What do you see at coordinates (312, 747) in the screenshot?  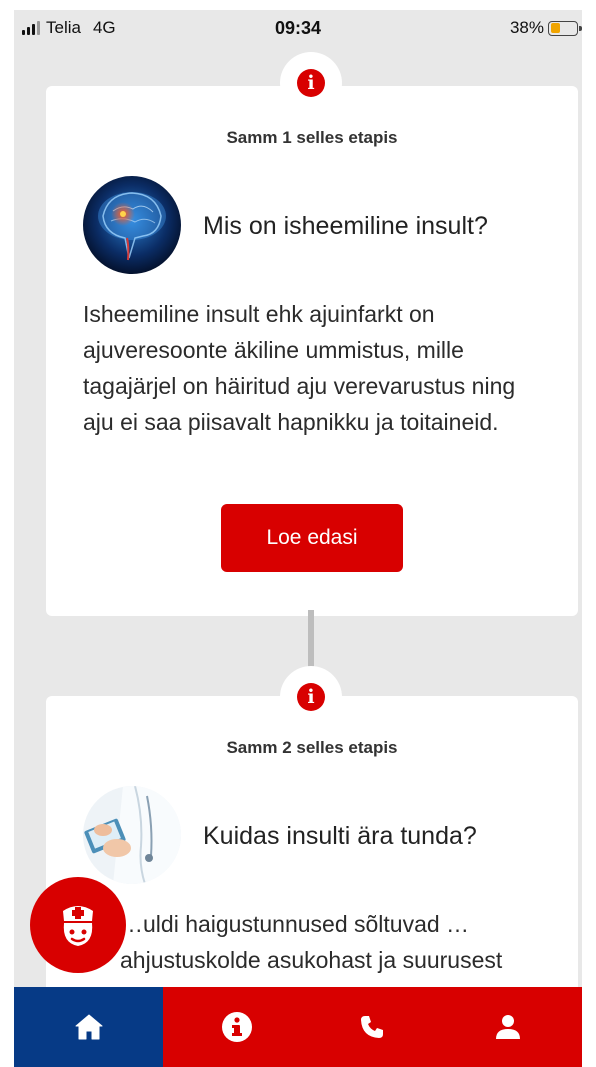 I see `step-label: Samm 2 selles etapis` at bounding box center [312, 747].